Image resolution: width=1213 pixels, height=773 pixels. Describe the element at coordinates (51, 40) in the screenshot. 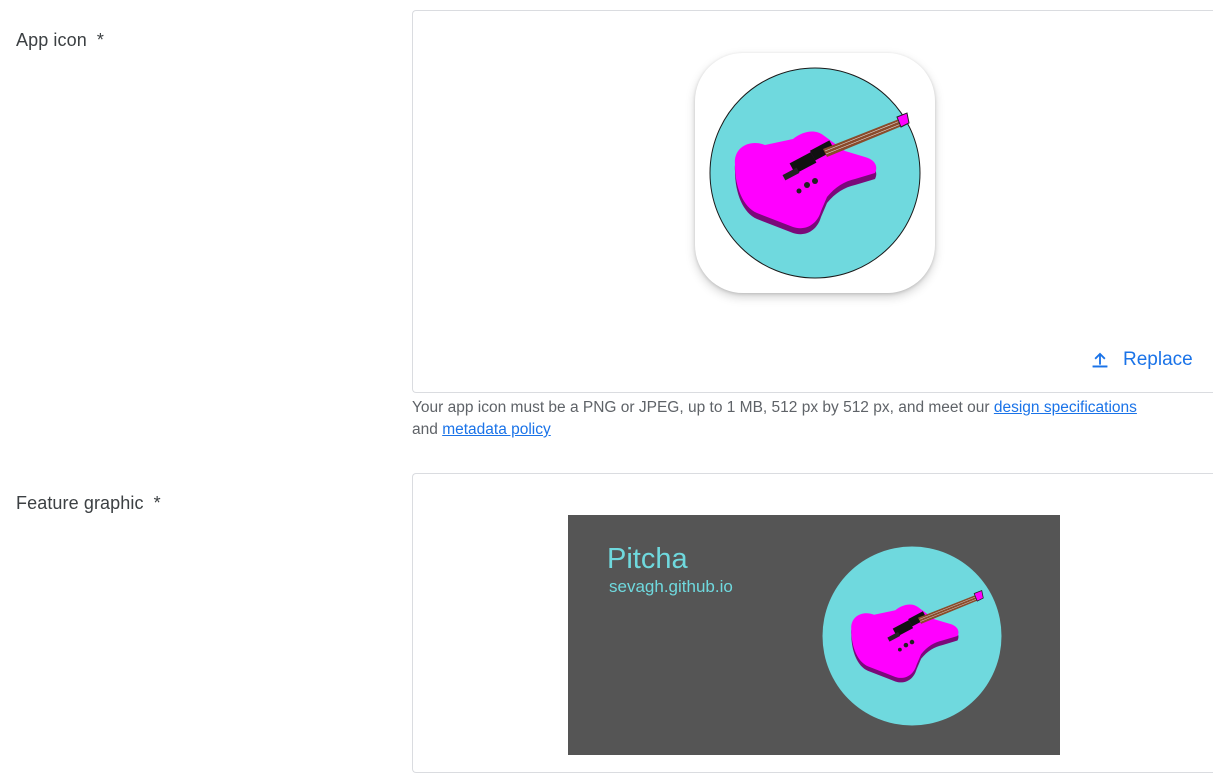

I see `app-icon-label-text: App icon` at that location.